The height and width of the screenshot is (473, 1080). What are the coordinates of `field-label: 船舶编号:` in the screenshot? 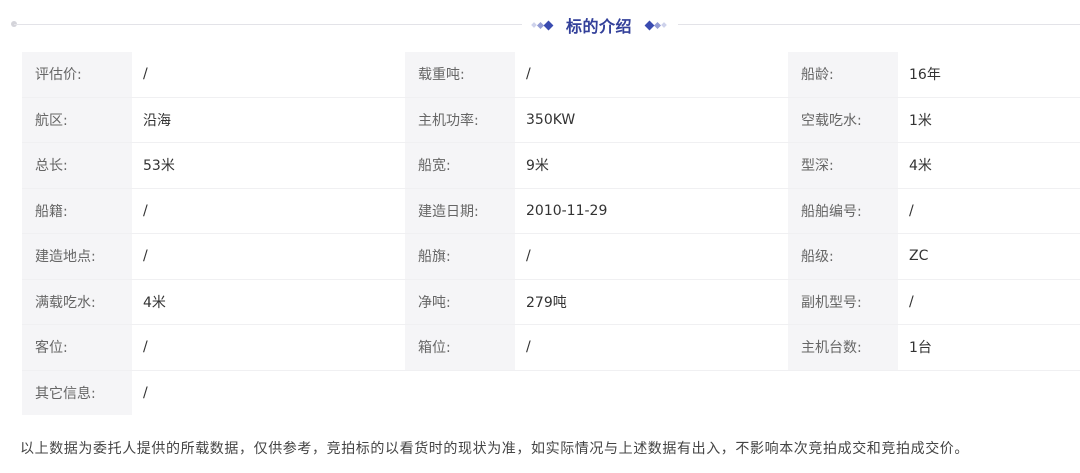 It's located at (843, 210).